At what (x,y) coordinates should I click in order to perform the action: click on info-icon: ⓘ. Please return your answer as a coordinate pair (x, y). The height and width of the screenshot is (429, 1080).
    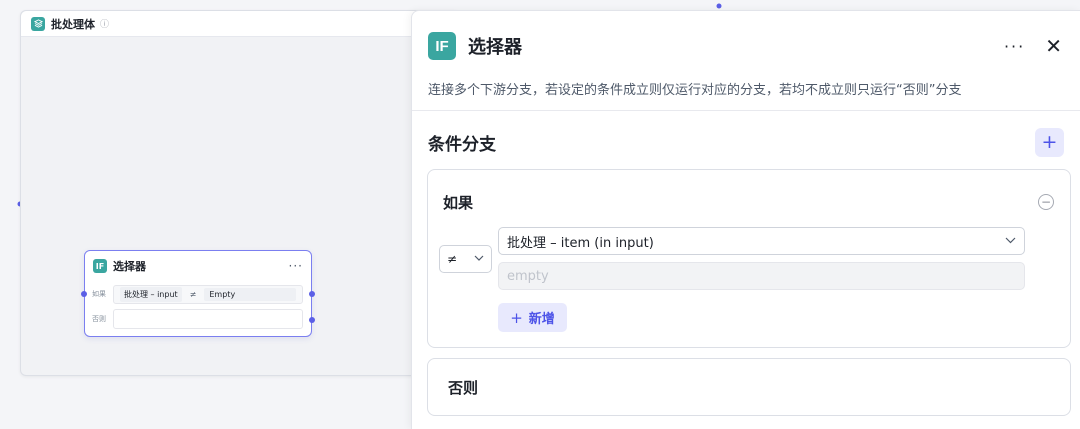
    Looking at the image, I should click on (104, 23).